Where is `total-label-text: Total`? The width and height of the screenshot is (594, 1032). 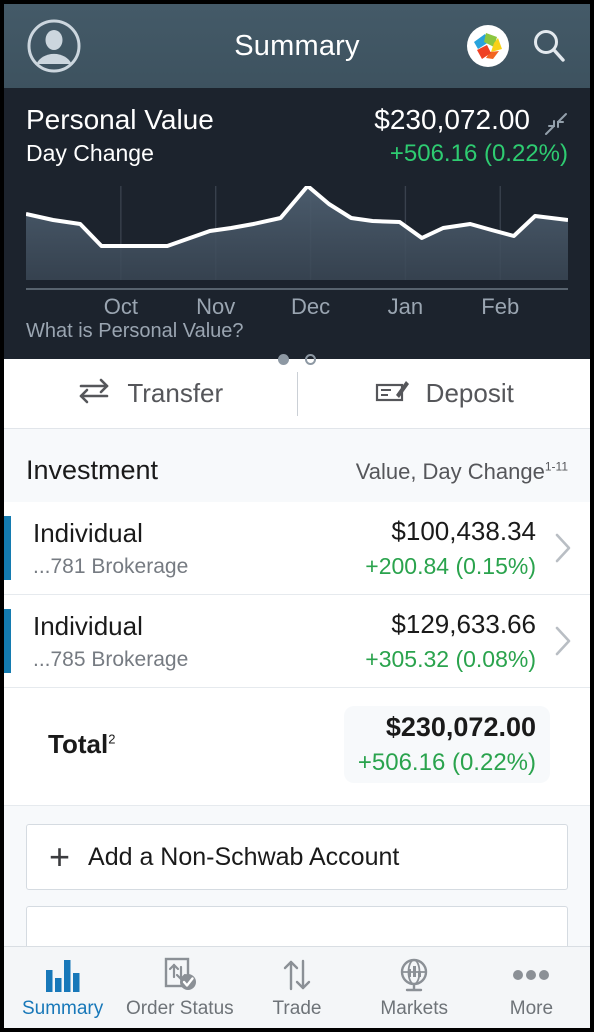 total-label-text: Total is located at coordinates (78, 744).